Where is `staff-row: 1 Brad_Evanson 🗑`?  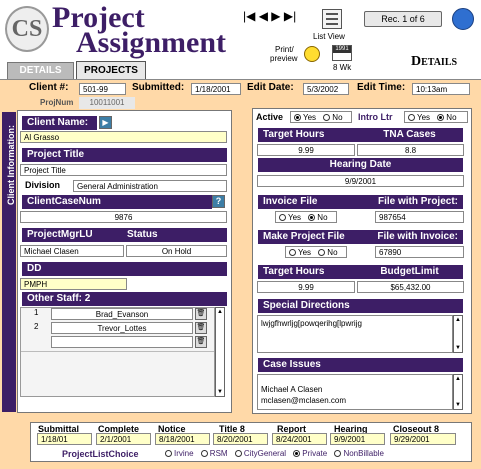
staff-row: 1 Brad_Evanson 🗑 is located at coordinates (117, 314).